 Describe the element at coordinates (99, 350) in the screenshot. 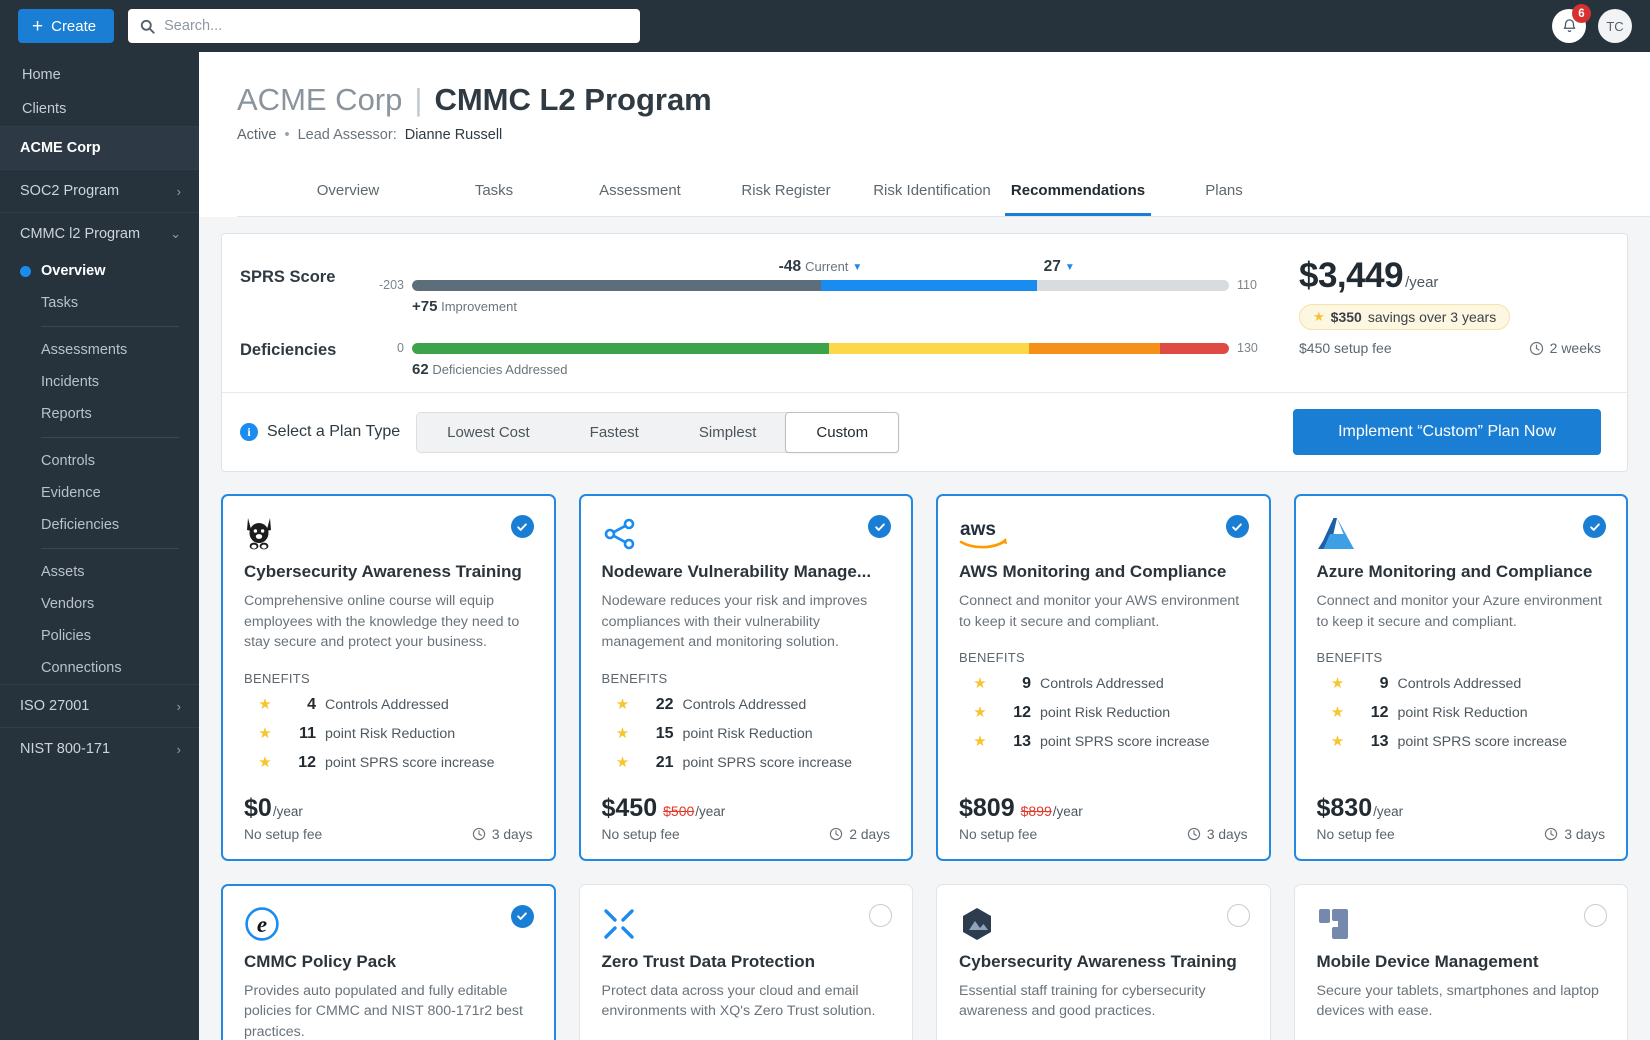

I see `sidebar-item-assessments: Assessments` at that location.